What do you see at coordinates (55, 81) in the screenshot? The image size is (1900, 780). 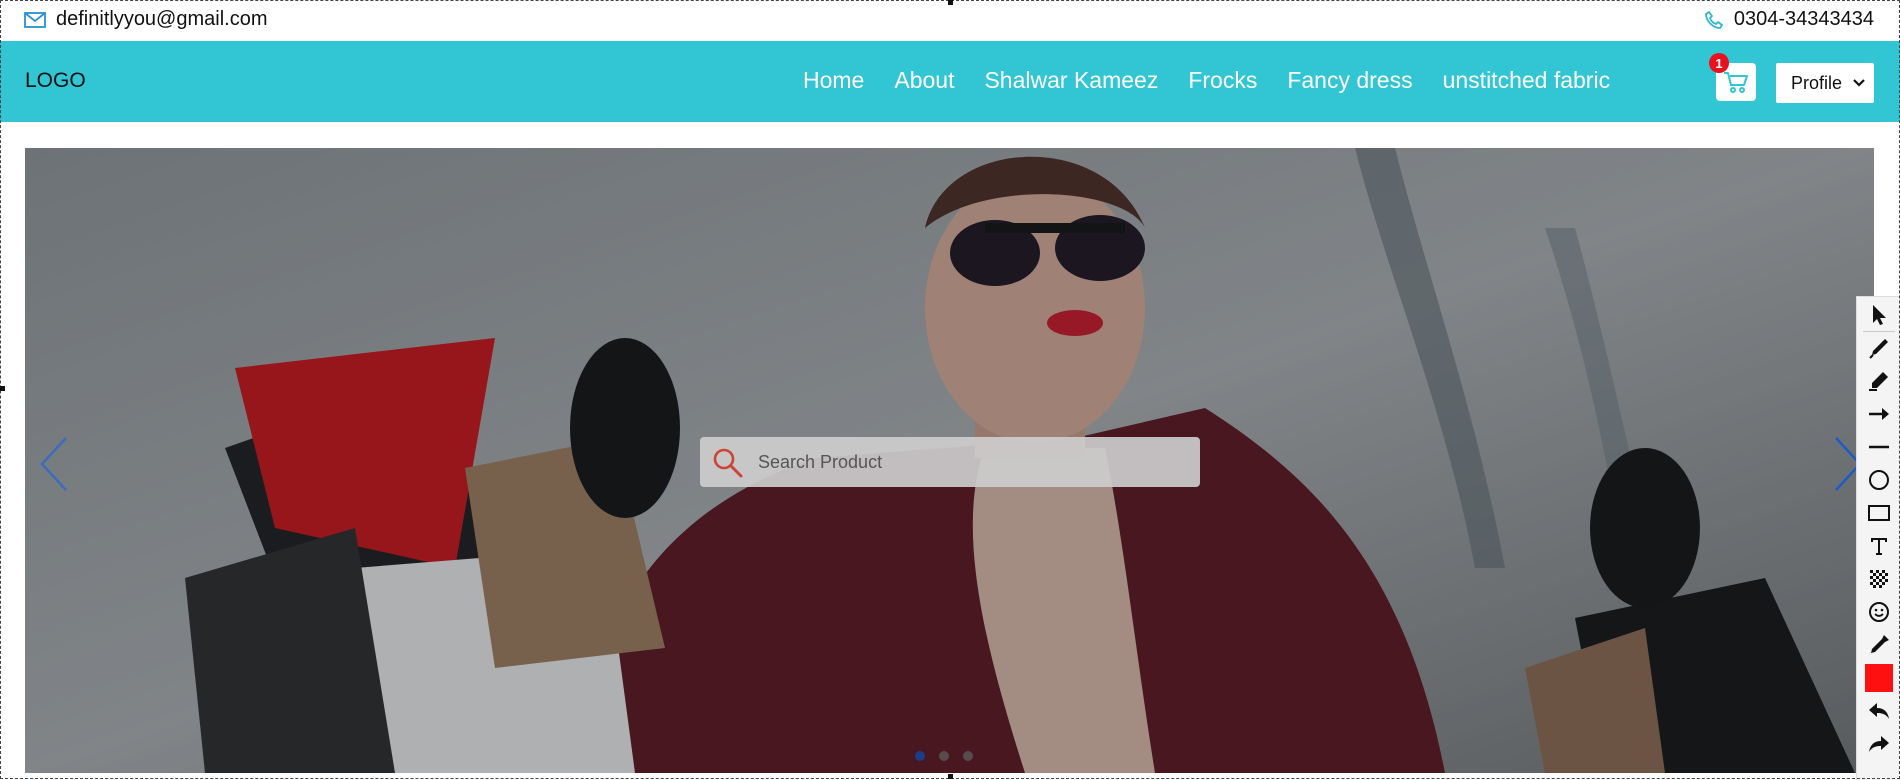 I see `site-logo: LOGO` at bounding box center [55, 81].